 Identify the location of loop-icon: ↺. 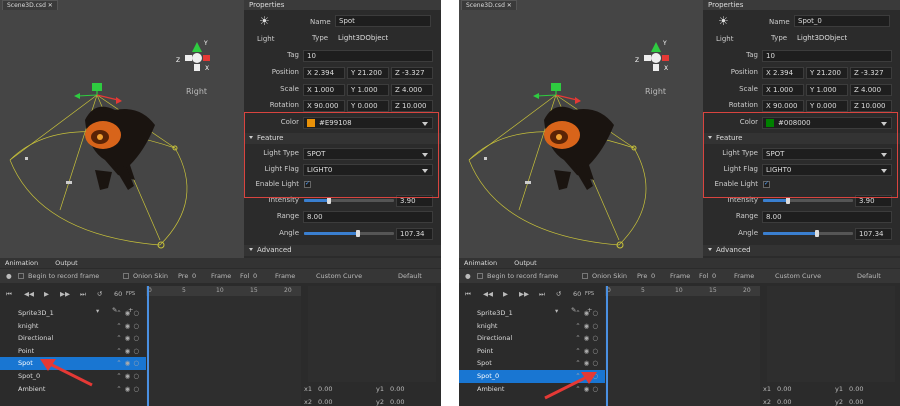
(99, 294).